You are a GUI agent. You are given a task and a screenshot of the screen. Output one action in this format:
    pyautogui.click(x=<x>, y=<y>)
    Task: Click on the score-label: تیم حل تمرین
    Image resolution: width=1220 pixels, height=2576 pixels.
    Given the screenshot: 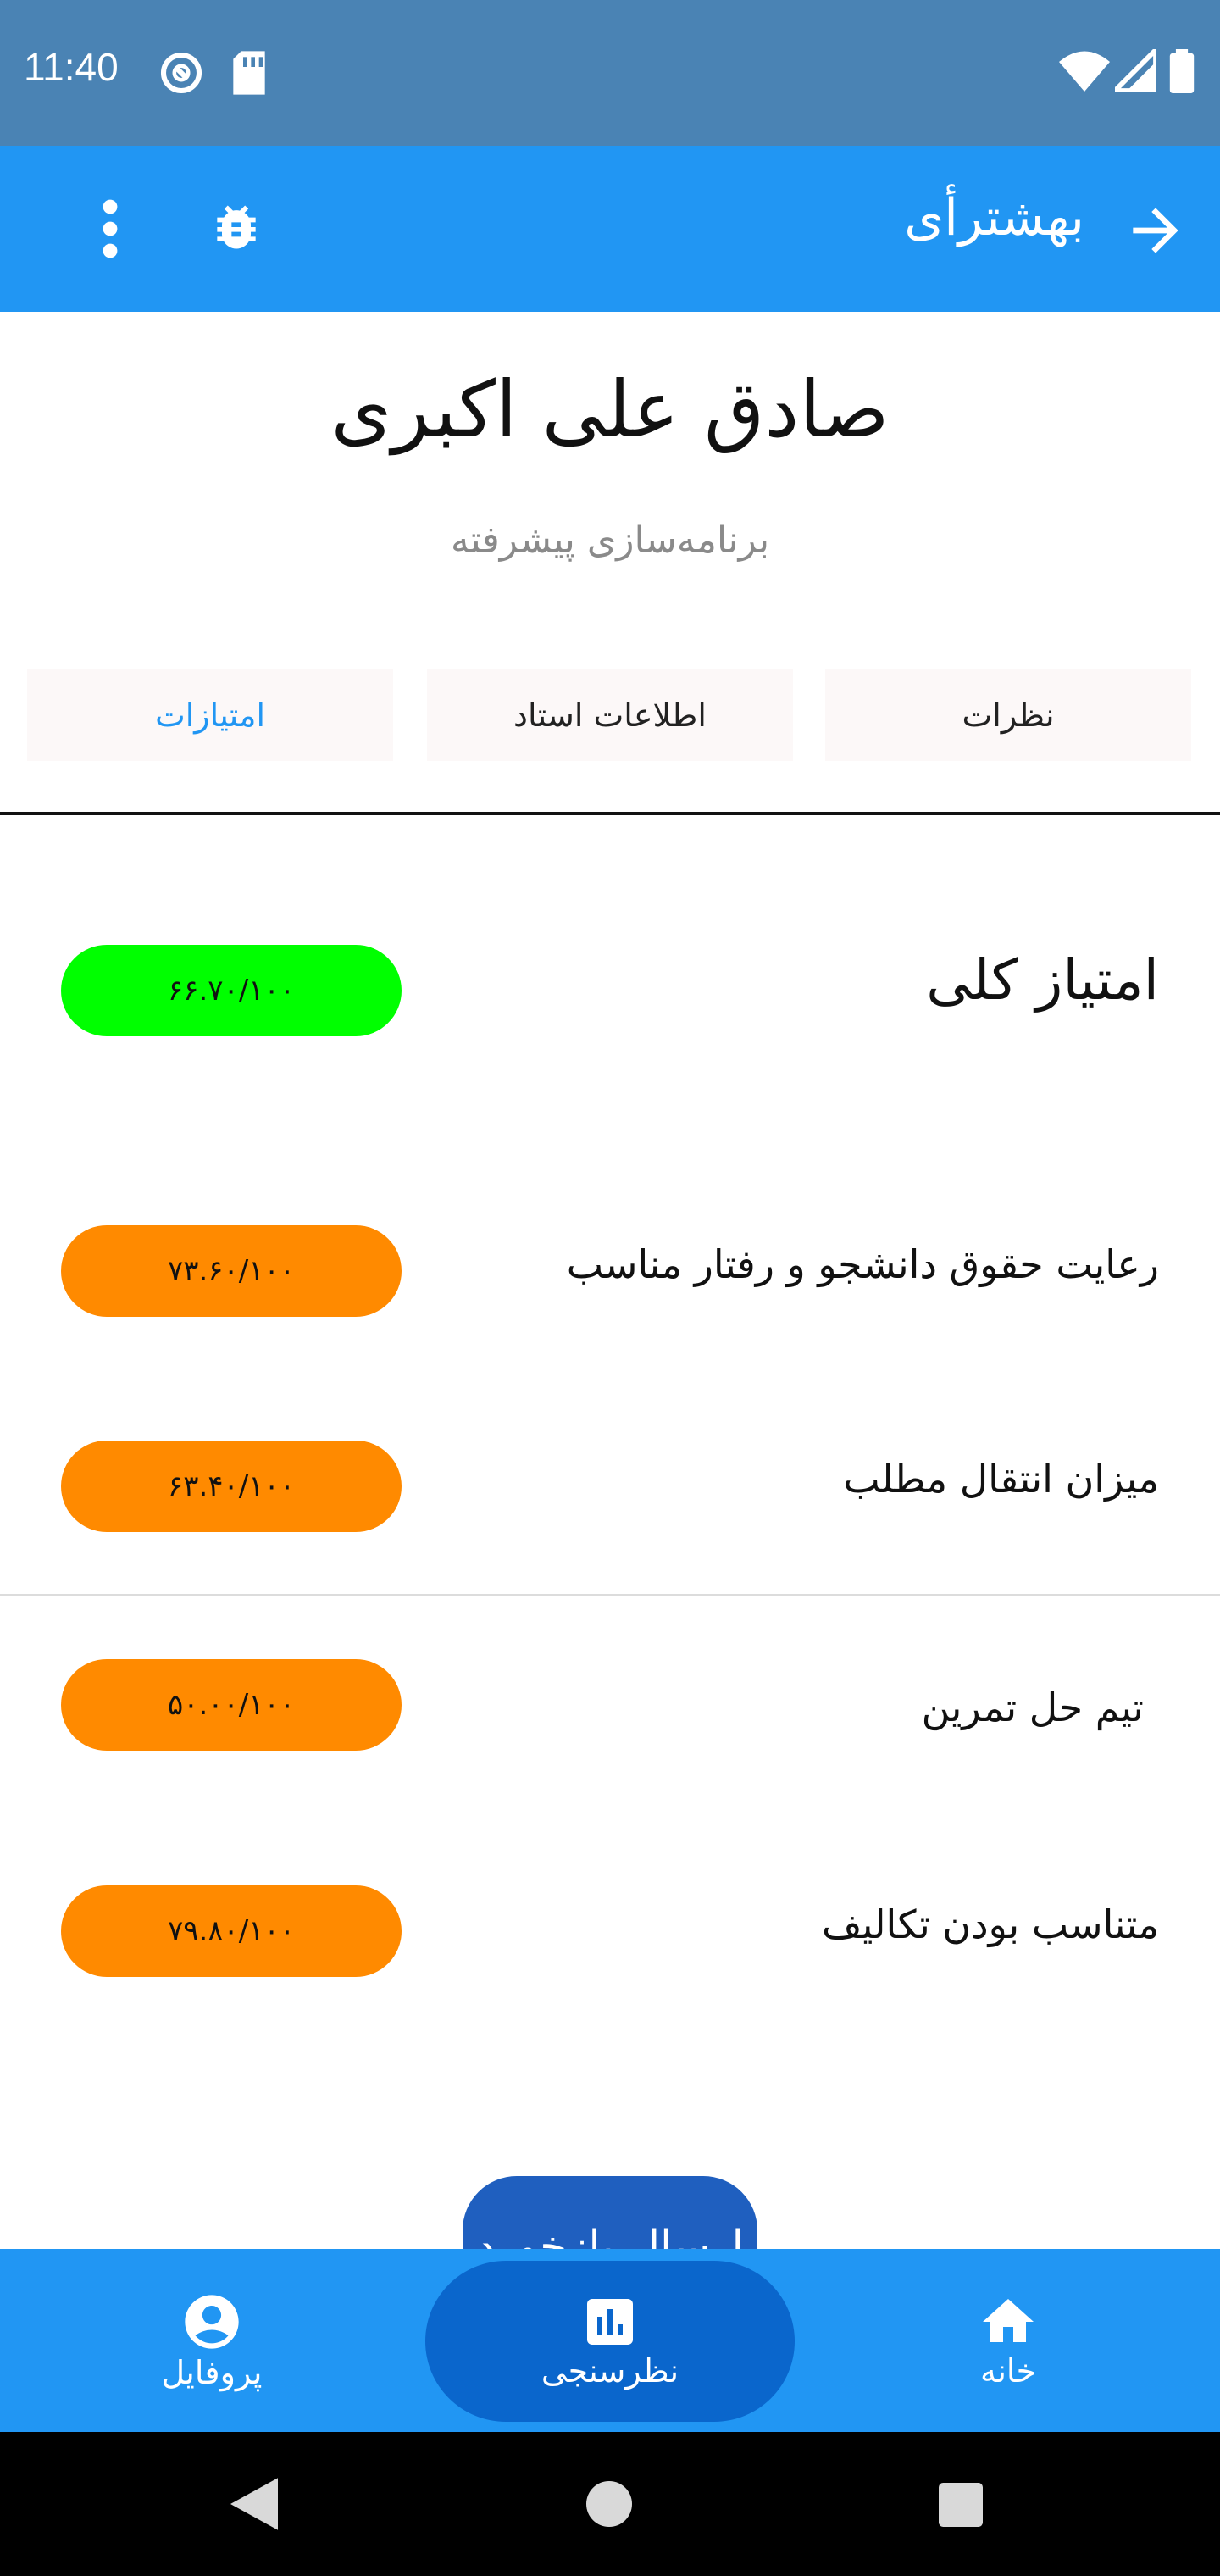 What is the action you would take?
    pyautogui.click(x=1032, y=1707)
    